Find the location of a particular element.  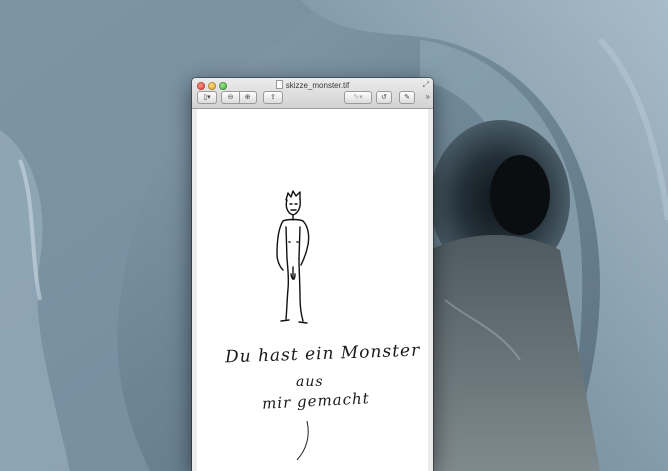

rotate-button: ↺ is located at coordinates (384, 97).